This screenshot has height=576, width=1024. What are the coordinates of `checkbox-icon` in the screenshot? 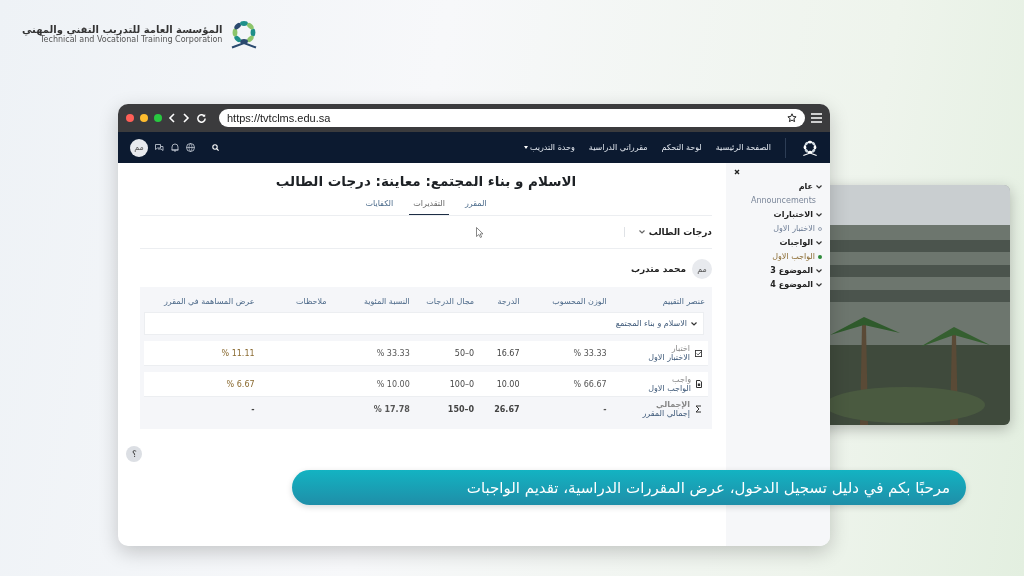 It's located at (698, 353).